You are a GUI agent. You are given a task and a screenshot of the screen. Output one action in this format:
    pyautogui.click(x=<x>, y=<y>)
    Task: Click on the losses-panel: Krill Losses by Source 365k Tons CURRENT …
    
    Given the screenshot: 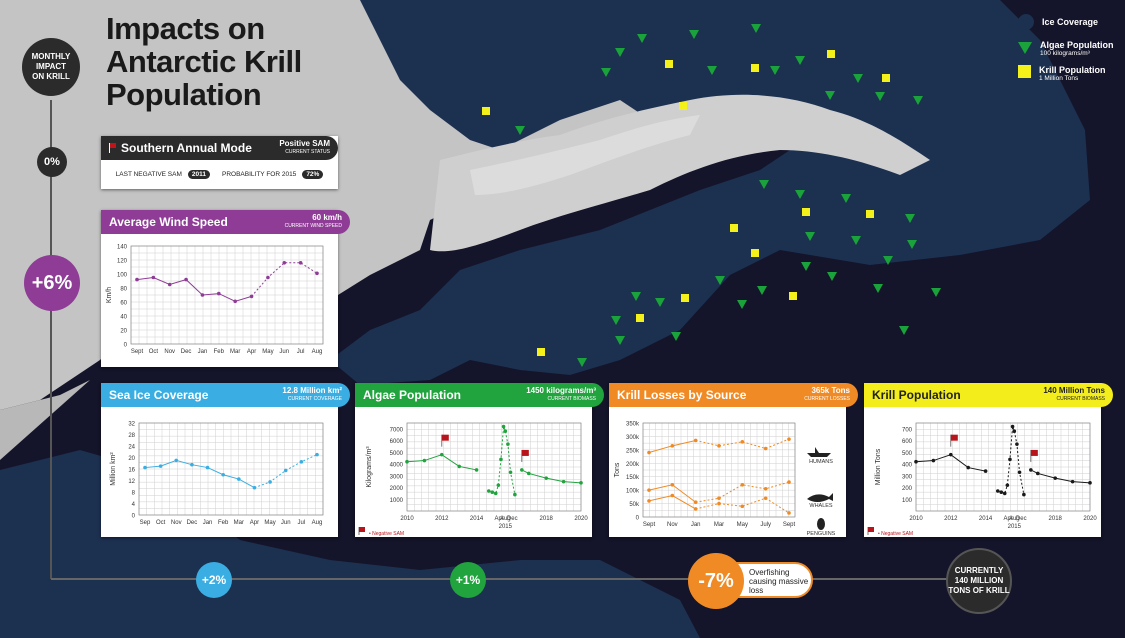 What is the action you would take?
    pyautogui.click(x=733, y=460)
    